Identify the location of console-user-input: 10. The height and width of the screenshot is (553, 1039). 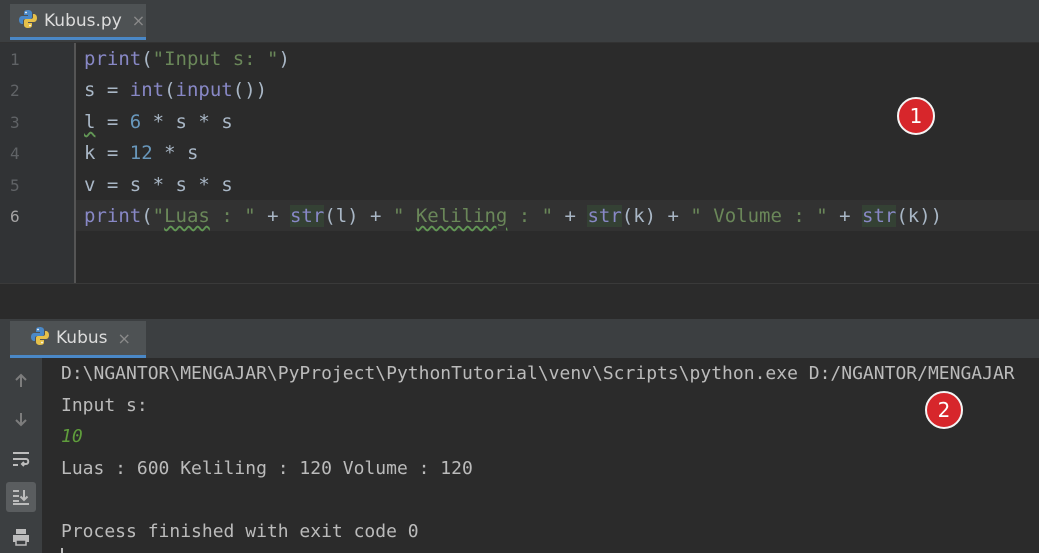
(72, 436).